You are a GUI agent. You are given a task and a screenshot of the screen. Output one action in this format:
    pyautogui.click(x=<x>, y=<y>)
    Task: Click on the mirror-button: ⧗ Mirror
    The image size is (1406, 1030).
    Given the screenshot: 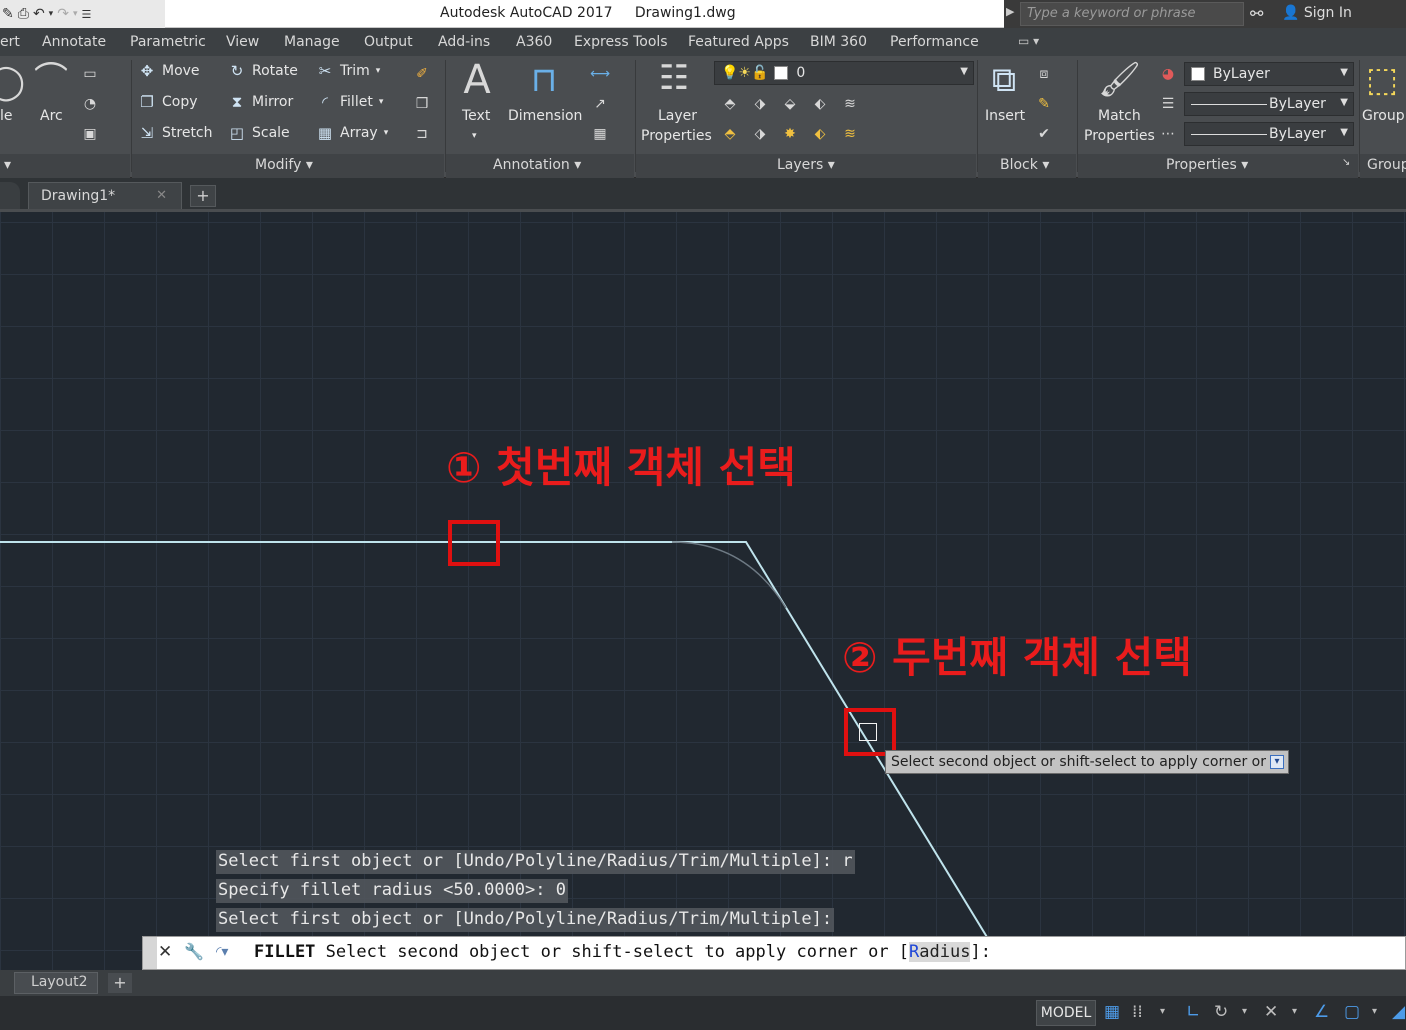 What is the action you would take?
    pyautogui.click(x=261, y=102)
    